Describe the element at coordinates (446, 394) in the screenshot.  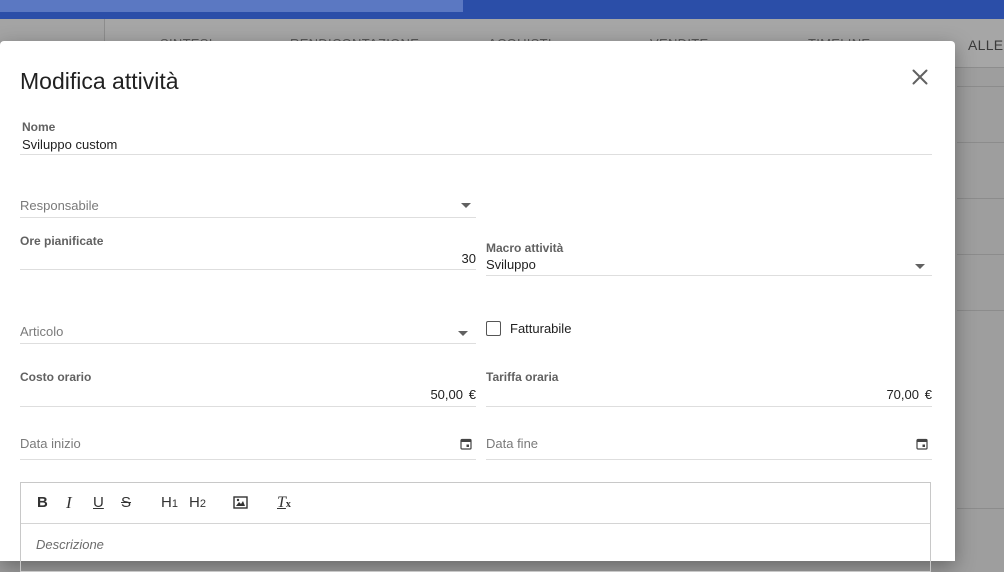
I see `costo-orario-value: 50,00` at that location.